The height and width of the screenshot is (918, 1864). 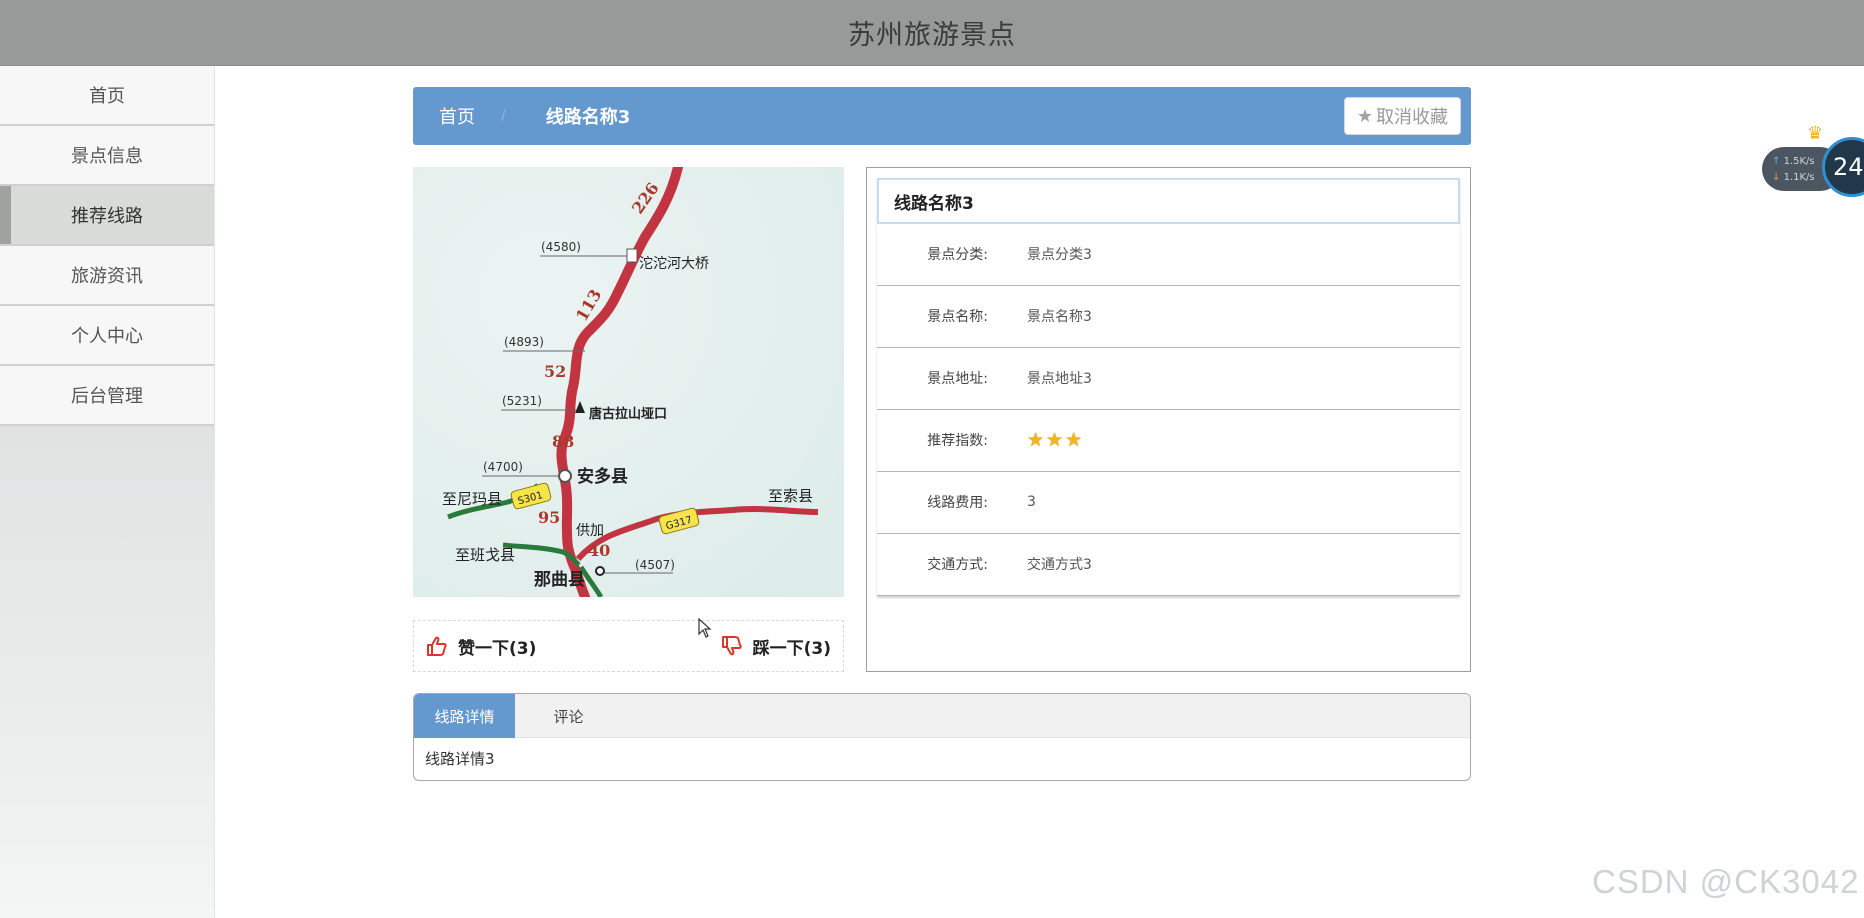 What do you see at coordinates (561, 247) in the screenshot?
I see `map-label: (4580)` at bounding box center [561, 247].